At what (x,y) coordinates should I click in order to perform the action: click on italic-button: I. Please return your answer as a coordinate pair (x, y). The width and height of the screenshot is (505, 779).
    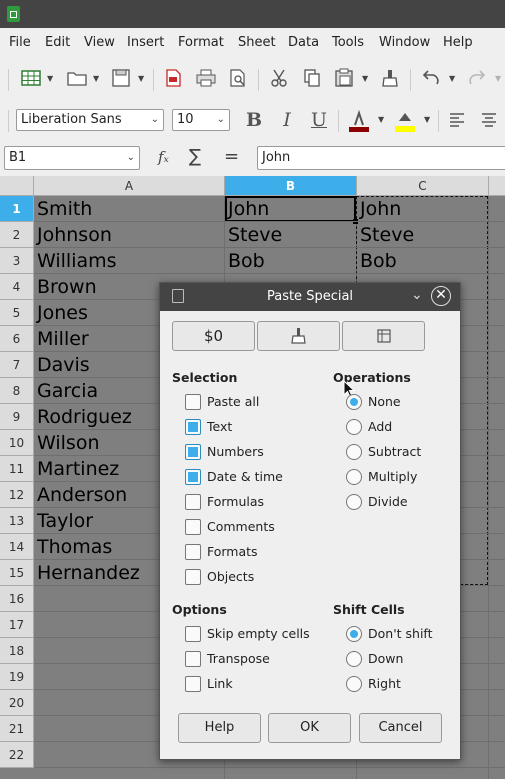
    Looking at the image, I should click on (287, 120).